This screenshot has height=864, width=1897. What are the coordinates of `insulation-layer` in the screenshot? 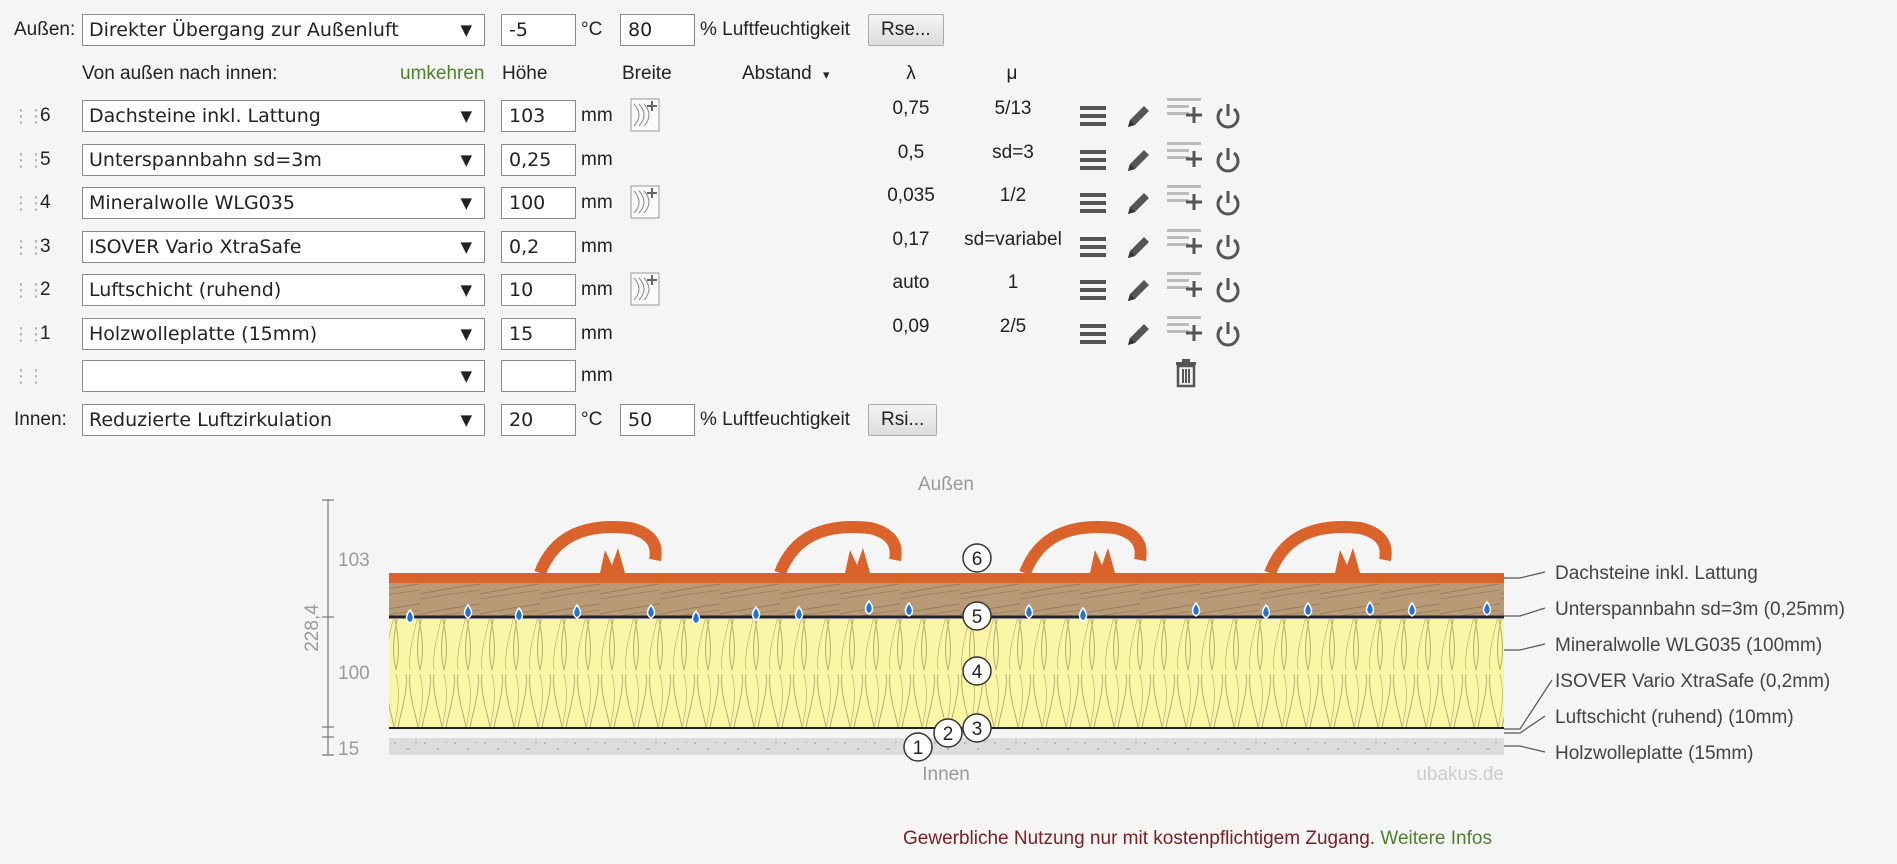 It's located at (946, 674).